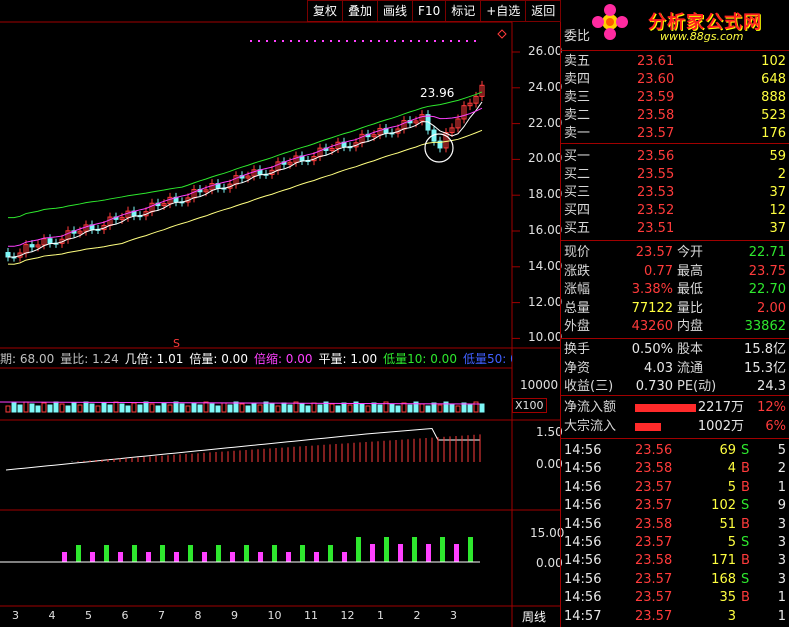  What do you see at coordinates (534, 616) in the screenshot?
I see `period-label: 周线` at bounding box center [534, 616].